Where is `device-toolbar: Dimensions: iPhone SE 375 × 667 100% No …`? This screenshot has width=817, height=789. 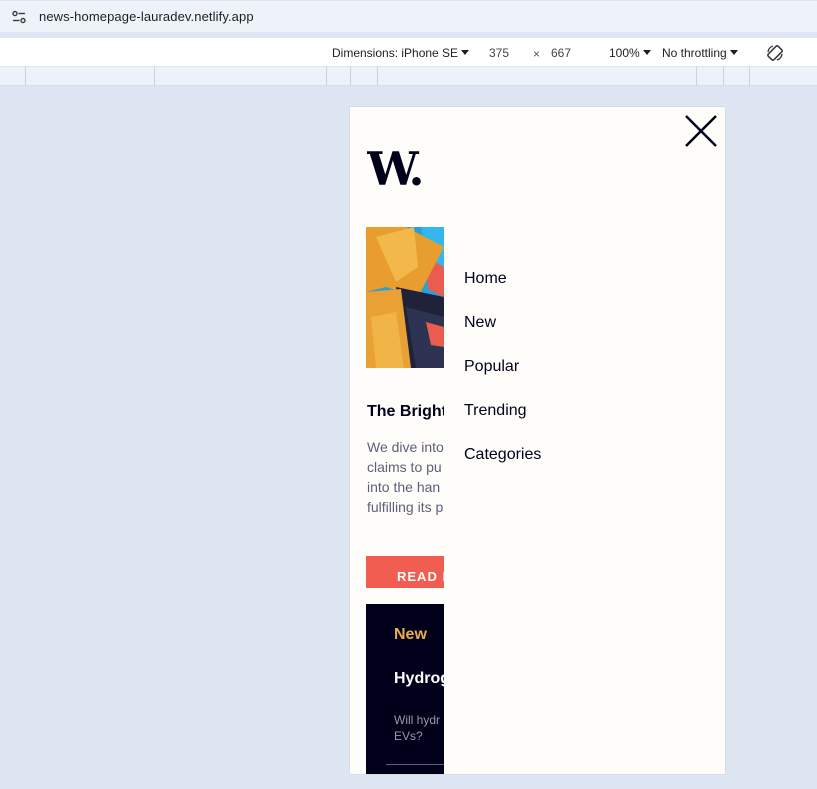
device-toolbar: Dimensions: iPhone SE 375 × 667 100% No … is located at coordinates (408, 52).